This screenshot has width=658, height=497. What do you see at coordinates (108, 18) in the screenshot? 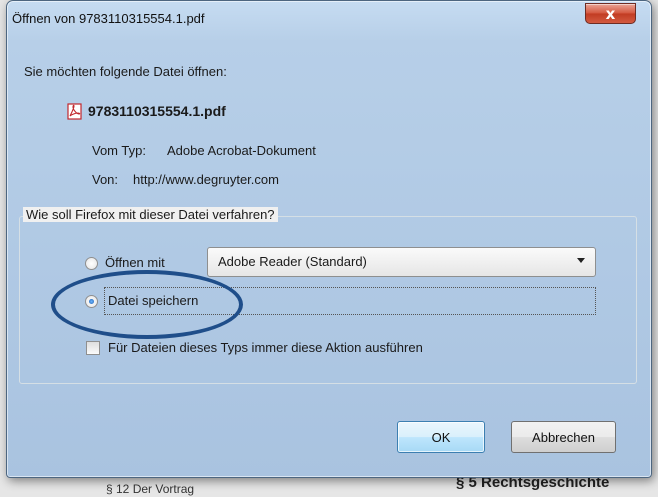
I see `dialog-title: Öffnen von 9783110315554.1.pdf` at bounding box center [108, 18].